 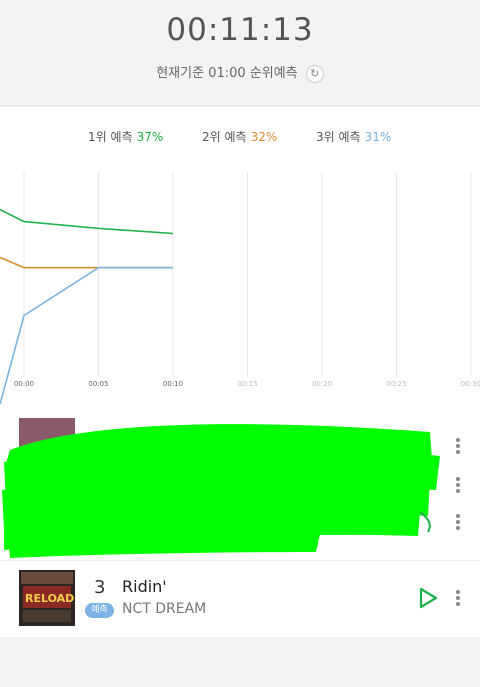 I want to click on play-icon, so click(x=428, y=598).